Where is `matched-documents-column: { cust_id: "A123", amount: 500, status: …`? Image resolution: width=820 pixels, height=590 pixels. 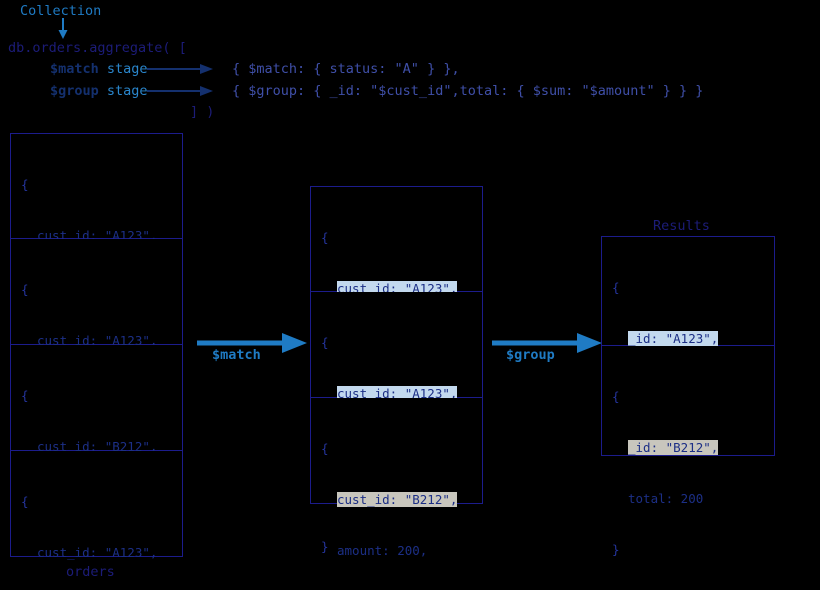
matched-documents-column: { cust_id: "A123", amount: 500, status: … is located at coordinates (396, 372).